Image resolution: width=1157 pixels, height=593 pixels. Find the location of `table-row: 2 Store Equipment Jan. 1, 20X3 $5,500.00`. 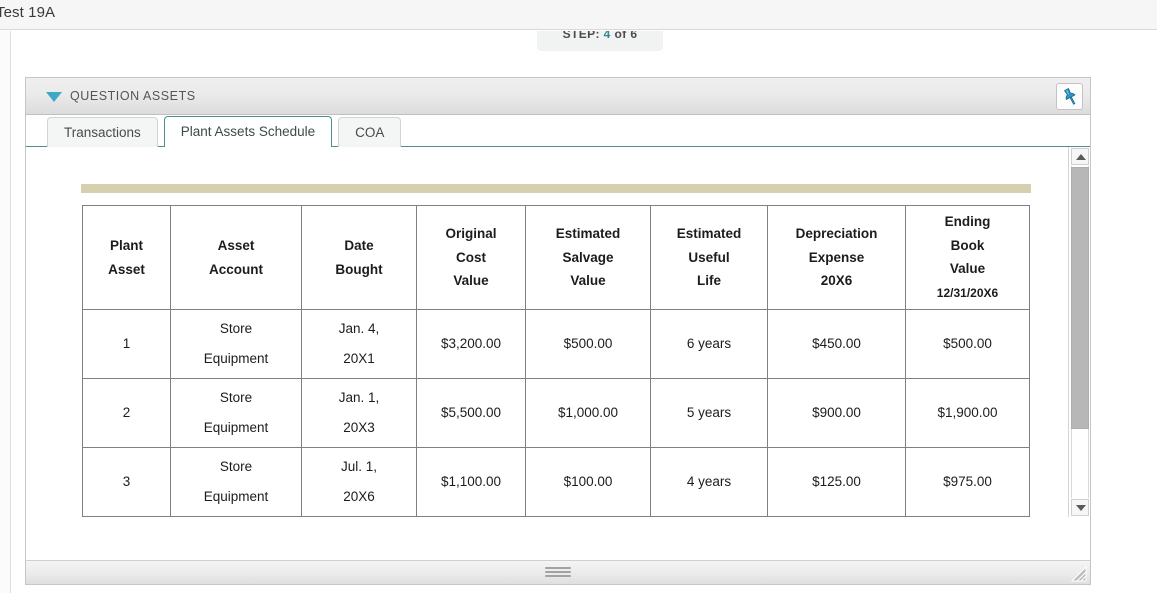

table-row: 2 Store Equipment Jan. 1, 20X3 $5,500.00 is located at coordinates (556, 413).